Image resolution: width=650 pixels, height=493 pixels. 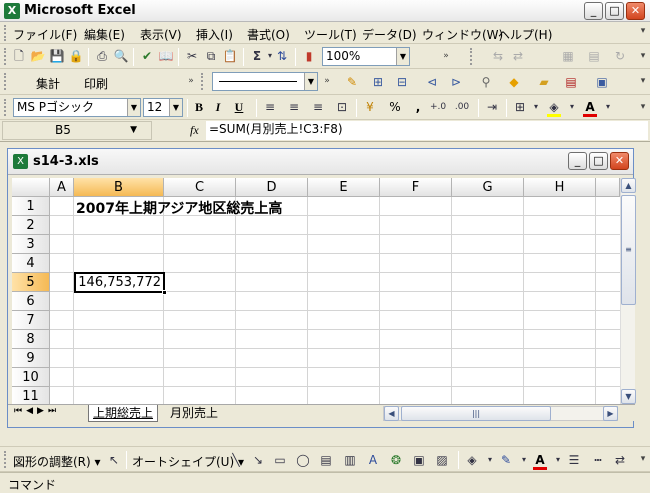 What do you see at coordinates (214, 34) in the screenshot?
I see `menu-insert: 挿入(I)` at bounding box center [214, 34].